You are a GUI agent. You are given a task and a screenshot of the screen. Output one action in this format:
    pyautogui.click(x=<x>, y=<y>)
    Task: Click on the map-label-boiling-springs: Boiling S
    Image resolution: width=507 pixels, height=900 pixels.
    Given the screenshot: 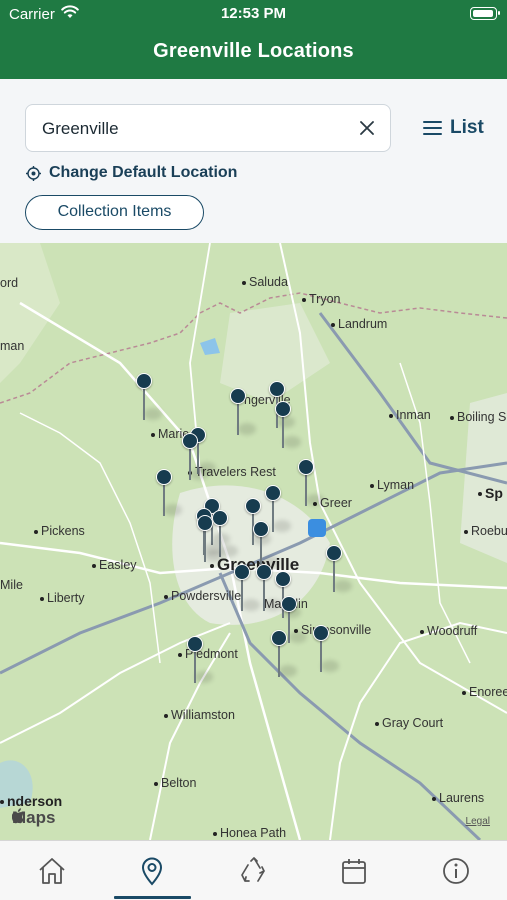 What is the action you would take?
    pyautogui.click(x=478, y=417)
    